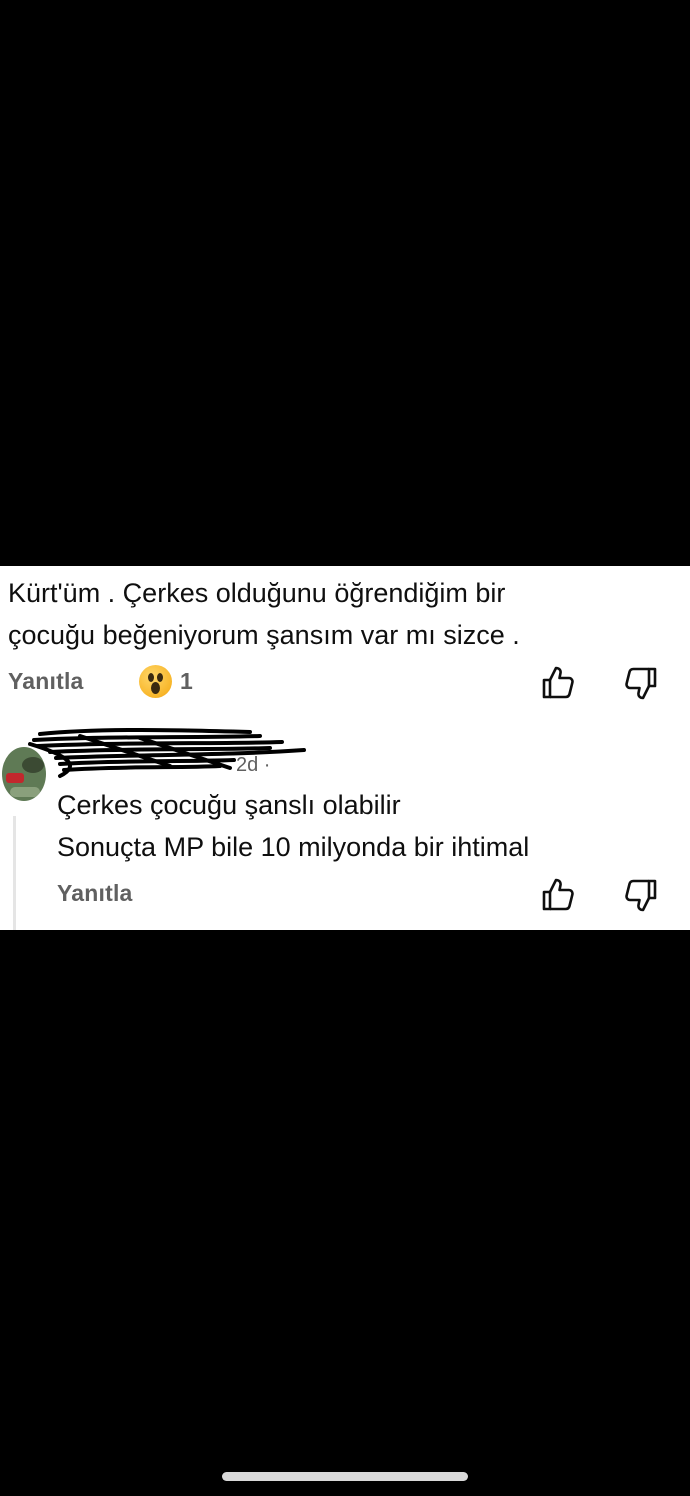 The image size is (690, 1496). I want to click on like-button, so click(558, 683).